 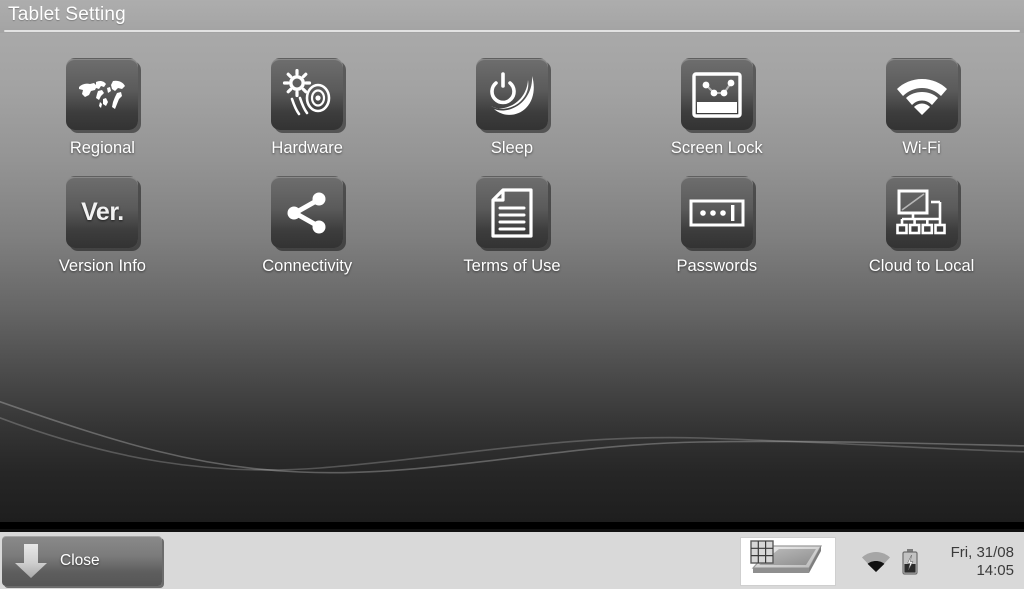 What do you see at coordinates (717, 266) in the screenshot?
I see `settings-item-label: Passwords` at bounding box center [717, 266].